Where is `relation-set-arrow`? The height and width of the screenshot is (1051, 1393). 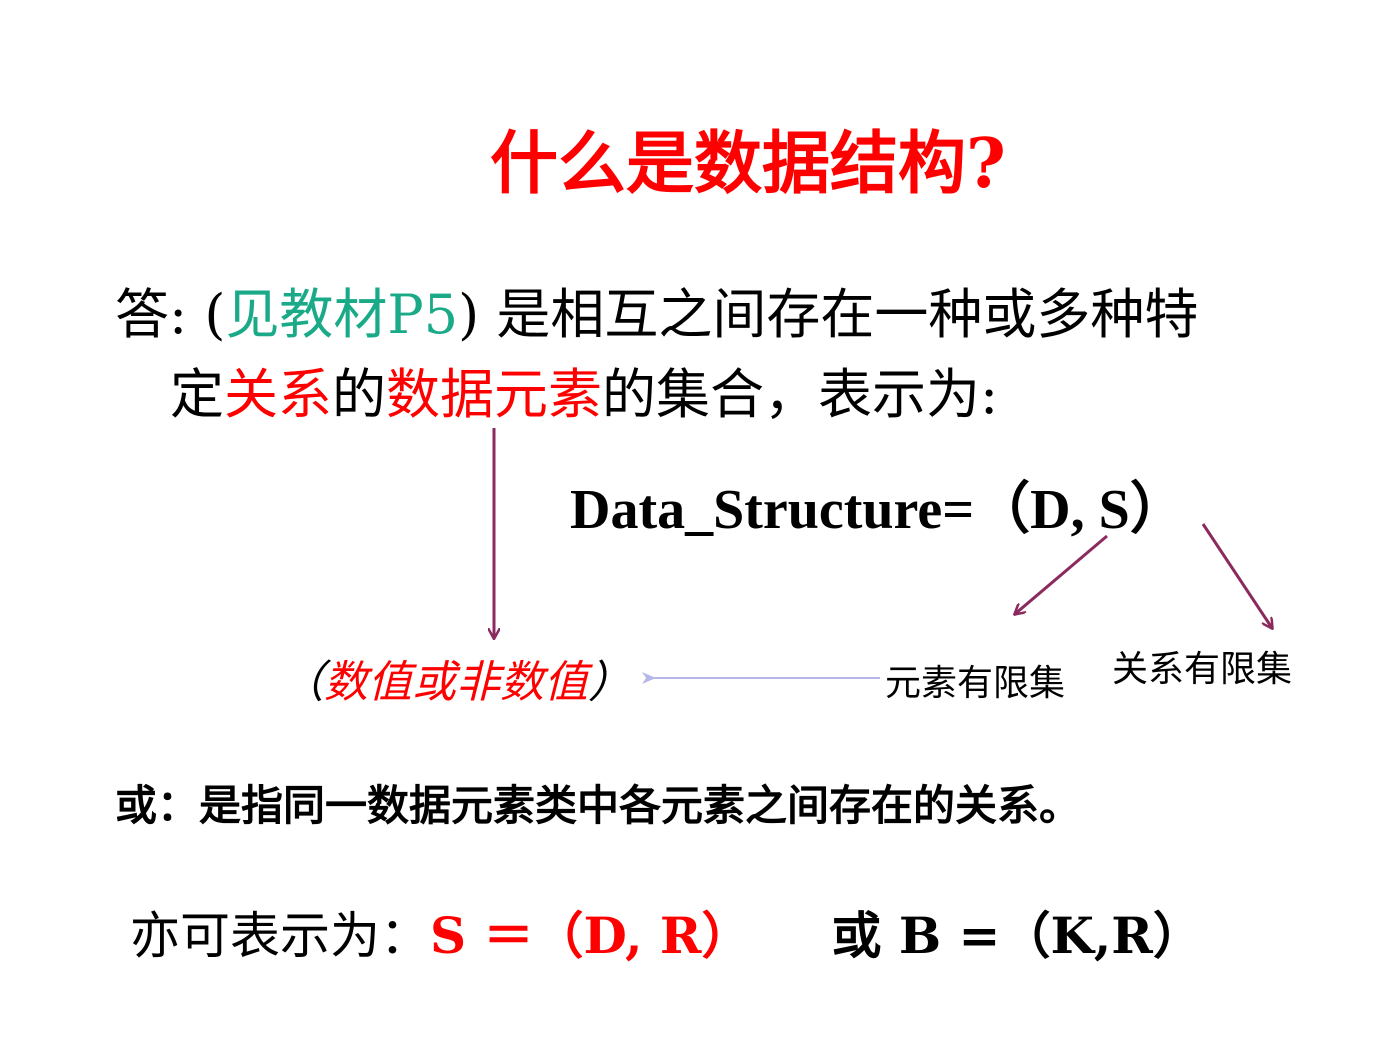 relation-set-arrow is located at coordinates (1236, 575).